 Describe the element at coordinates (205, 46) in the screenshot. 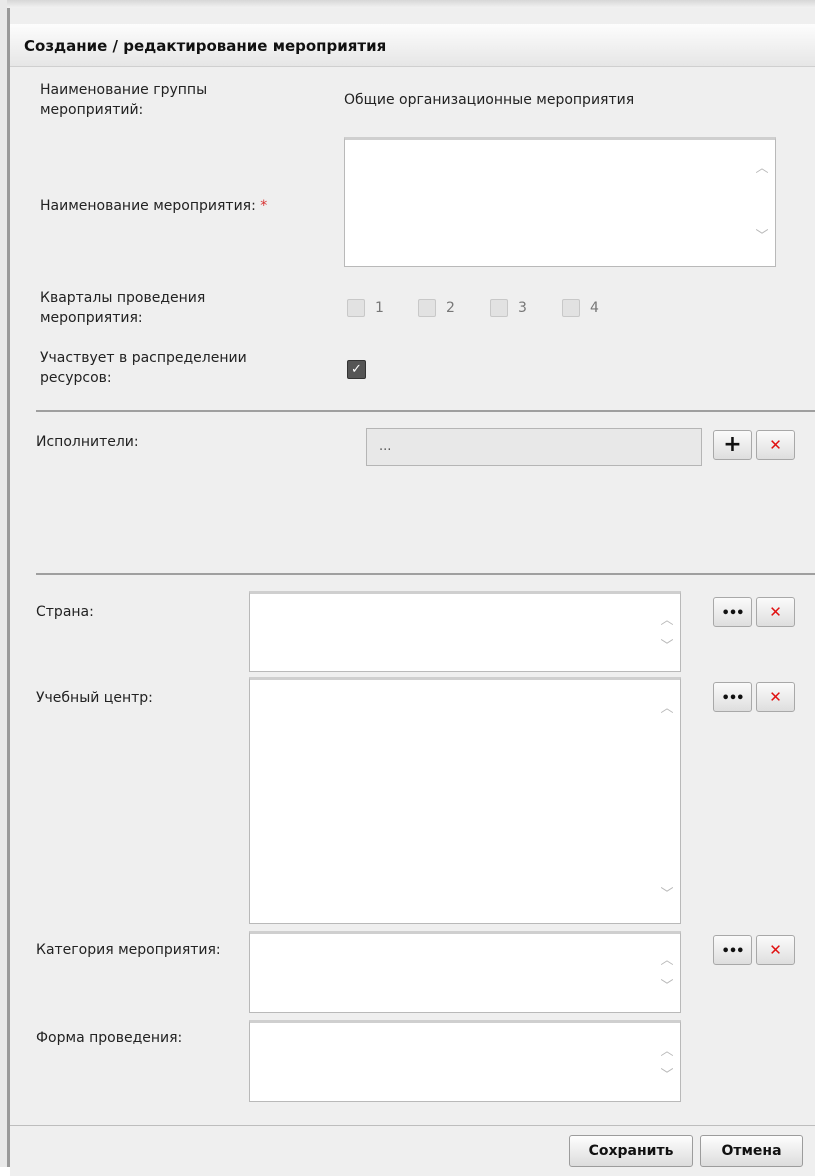

I see `dialog-title: Создание / редактирование мероприятия` at that location.